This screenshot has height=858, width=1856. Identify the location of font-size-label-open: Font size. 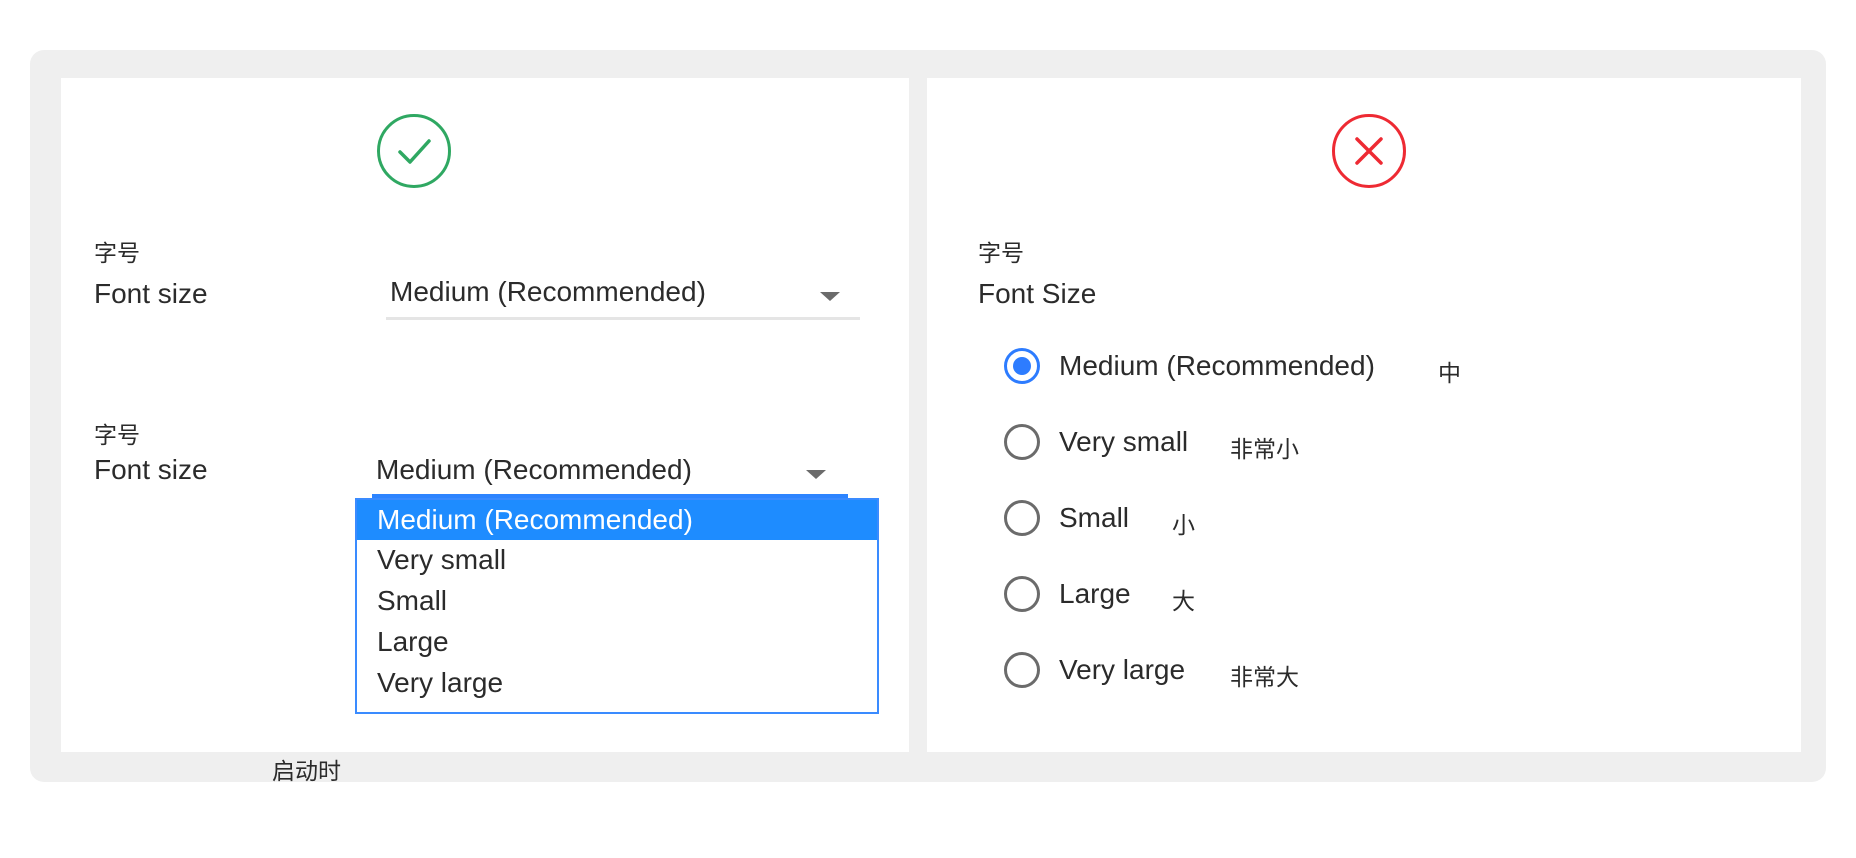
(151, 469).